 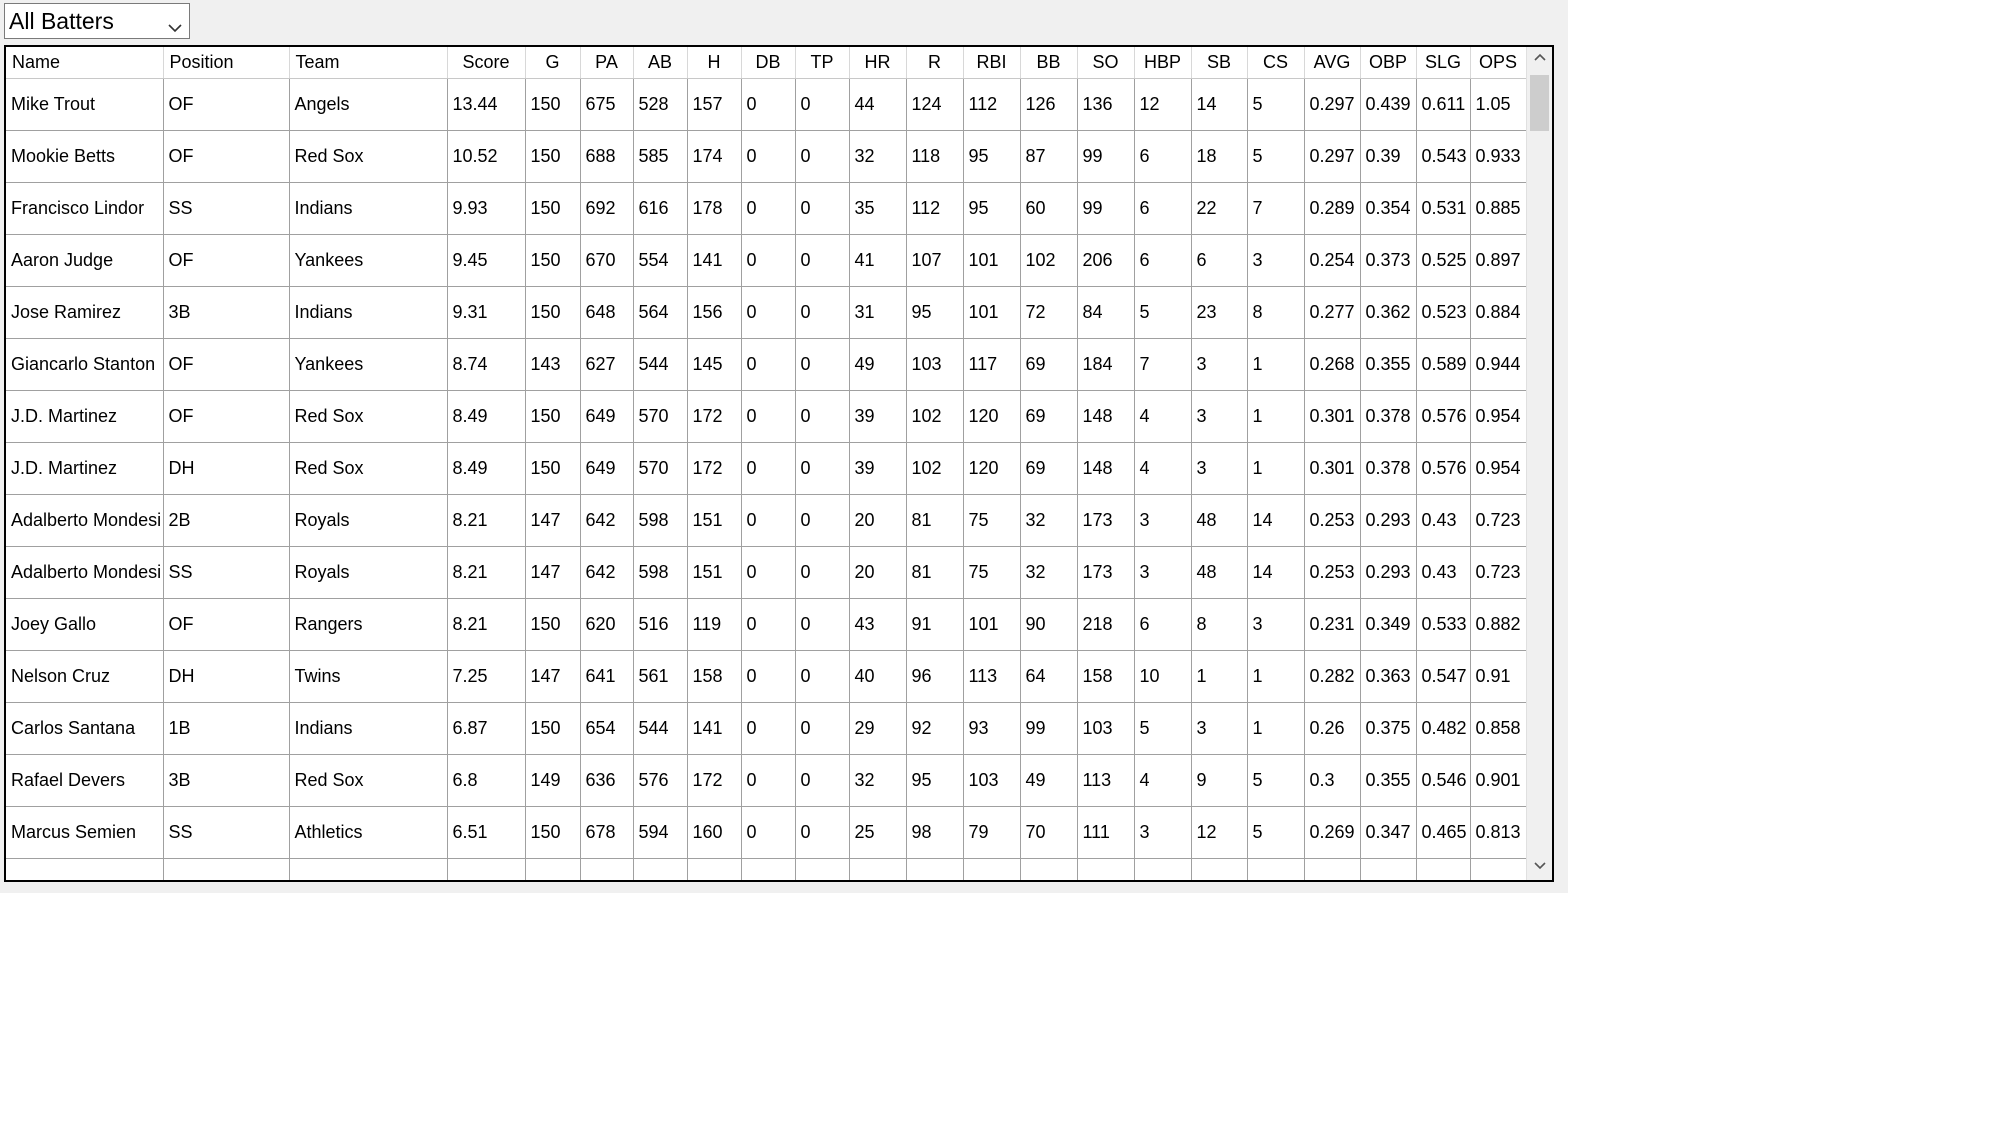 I want to click on cell-avg: 0.268, so click(x=1332, y=364).